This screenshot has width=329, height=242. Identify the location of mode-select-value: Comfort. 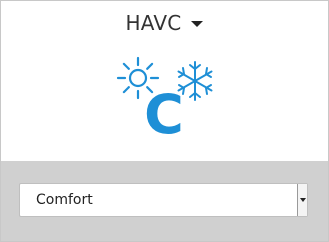
(64, 200).